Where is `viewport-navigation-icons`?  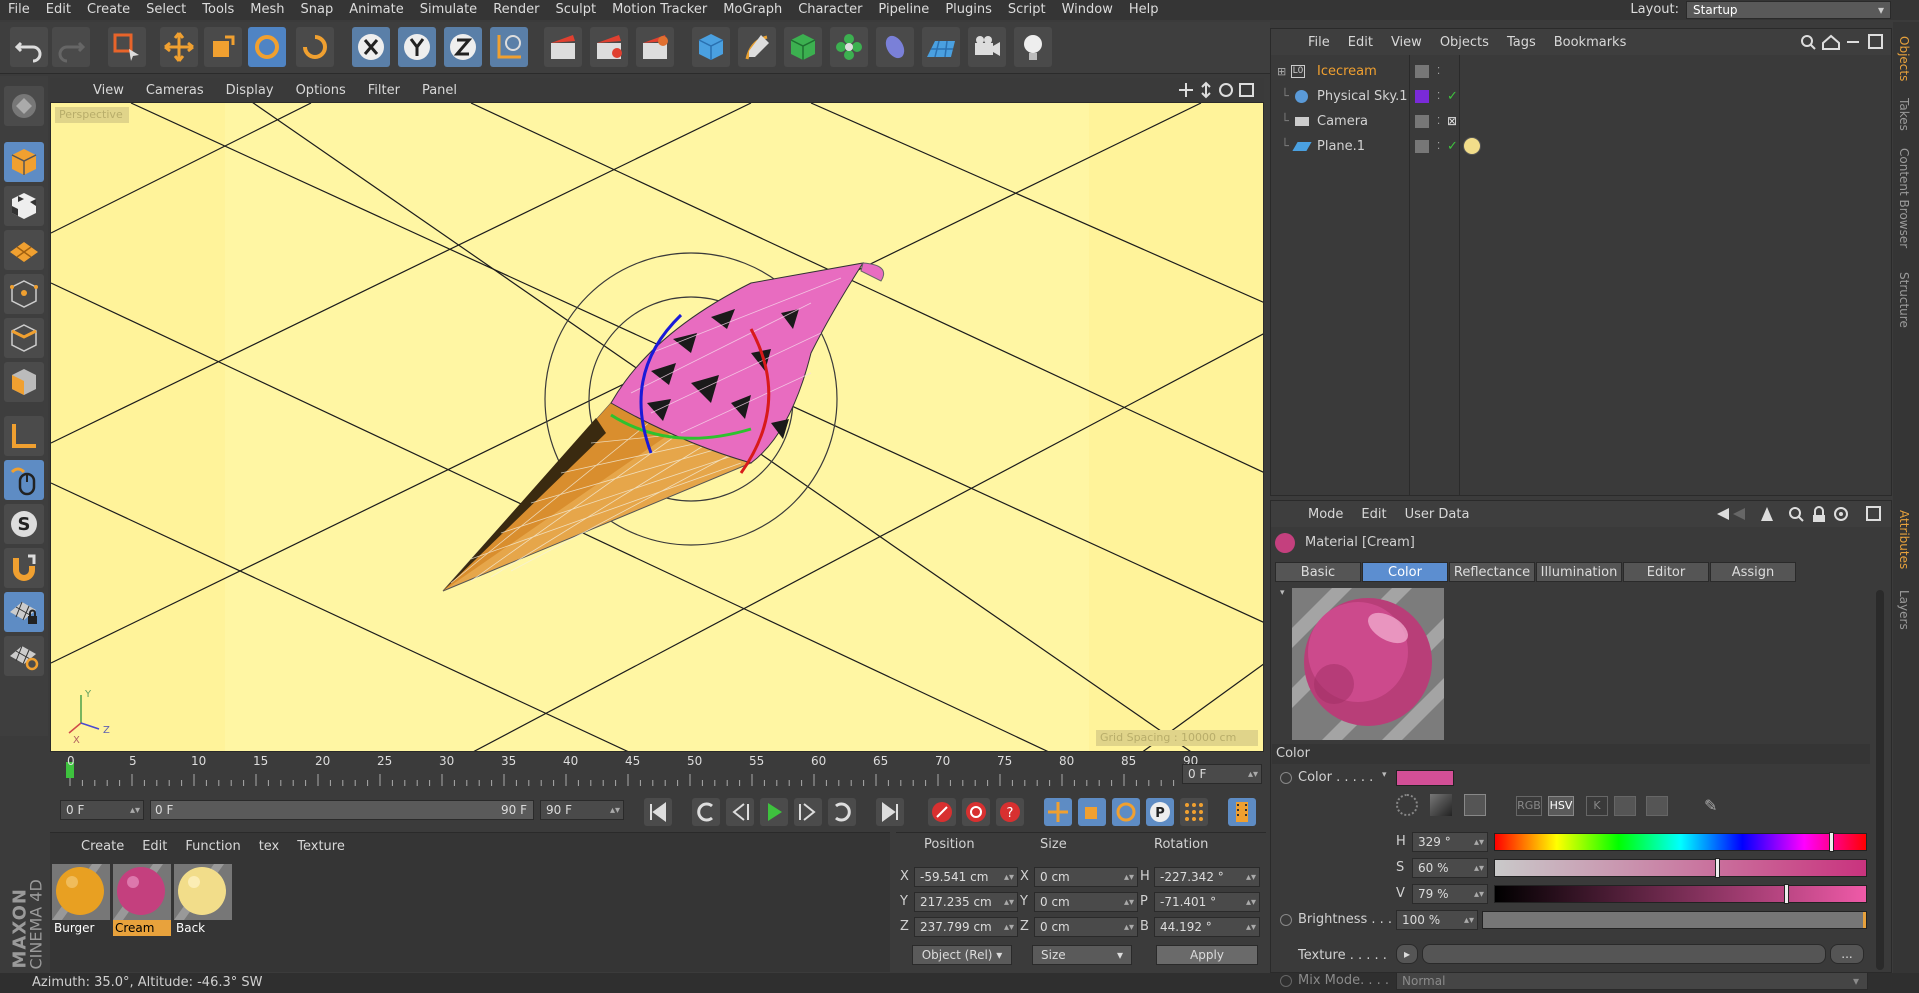 viewport-navigation-icons is located at coordinates (1217, 90).